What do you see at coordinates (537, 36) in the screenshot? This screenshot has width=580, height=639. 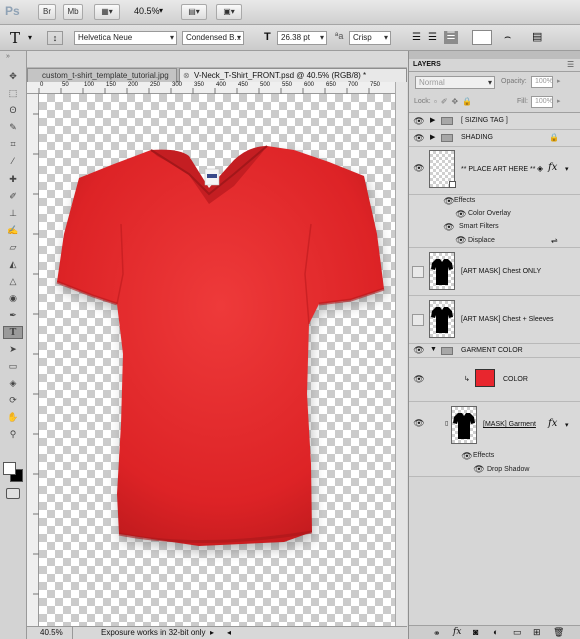 I see `character-panel-icon: ▤` at bounding box center [537, 36].